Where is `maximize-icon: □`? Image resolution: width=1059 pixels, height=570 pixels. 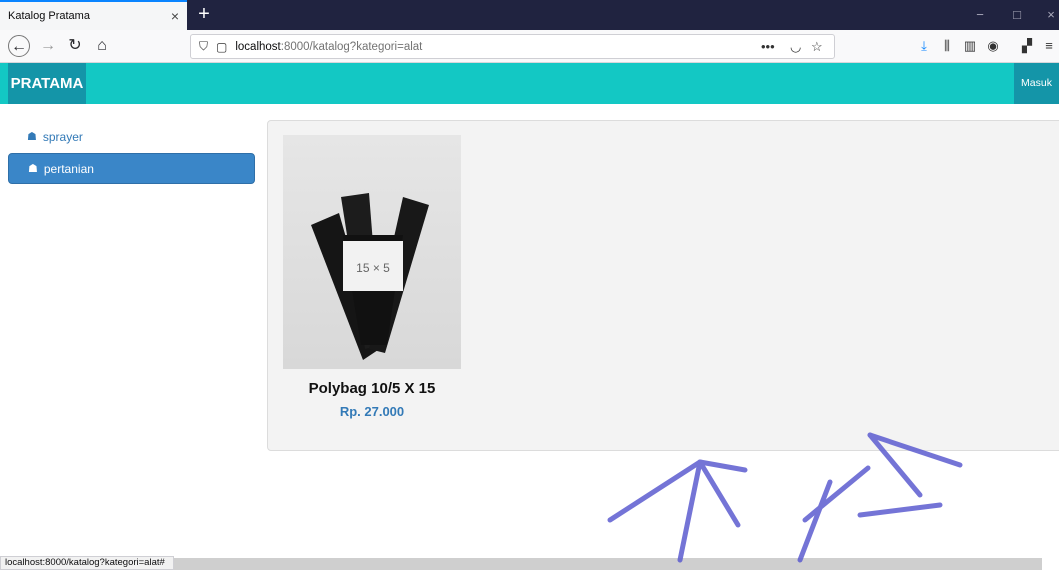
maximize-icon: □ is located at coordinates (1017, 15).